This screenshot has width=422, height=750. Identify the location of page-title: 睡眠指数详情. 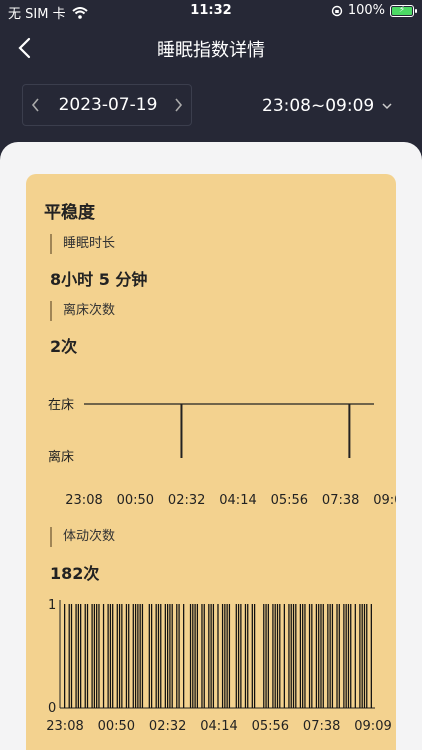
(211, 50).